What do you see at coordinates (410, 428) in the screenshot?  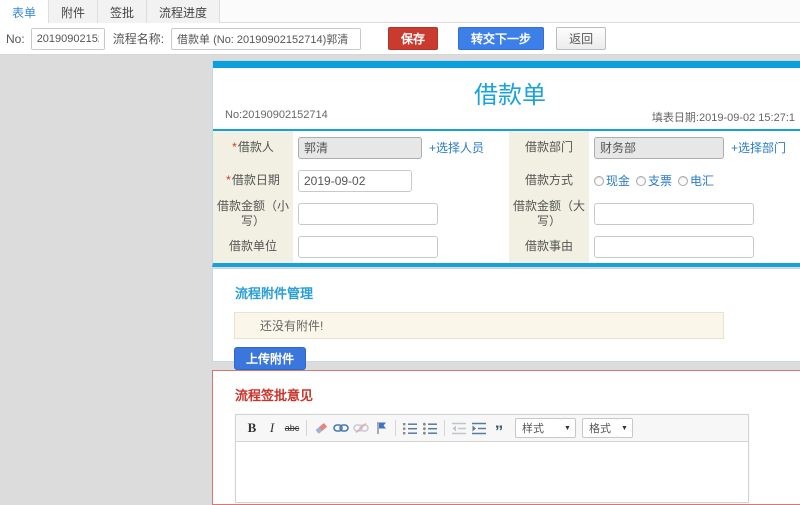 I see `ordered-list-icon` at bounding box center [410, 428].